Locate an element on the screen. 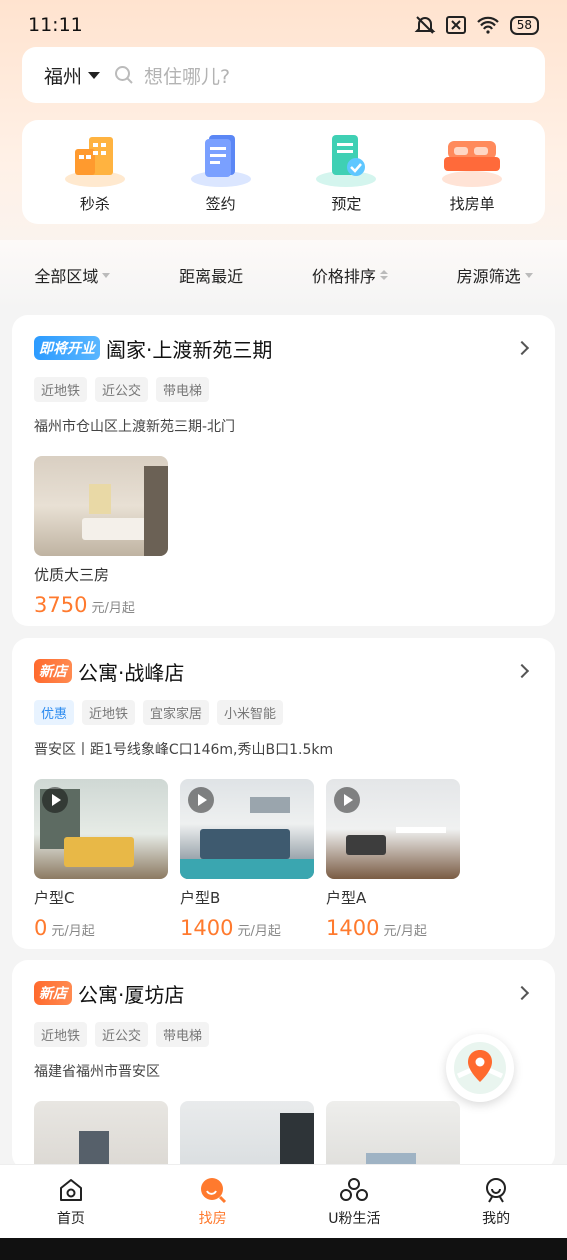  room-item: 户型C 0 元/月起 is located at coordinates (101, 859).